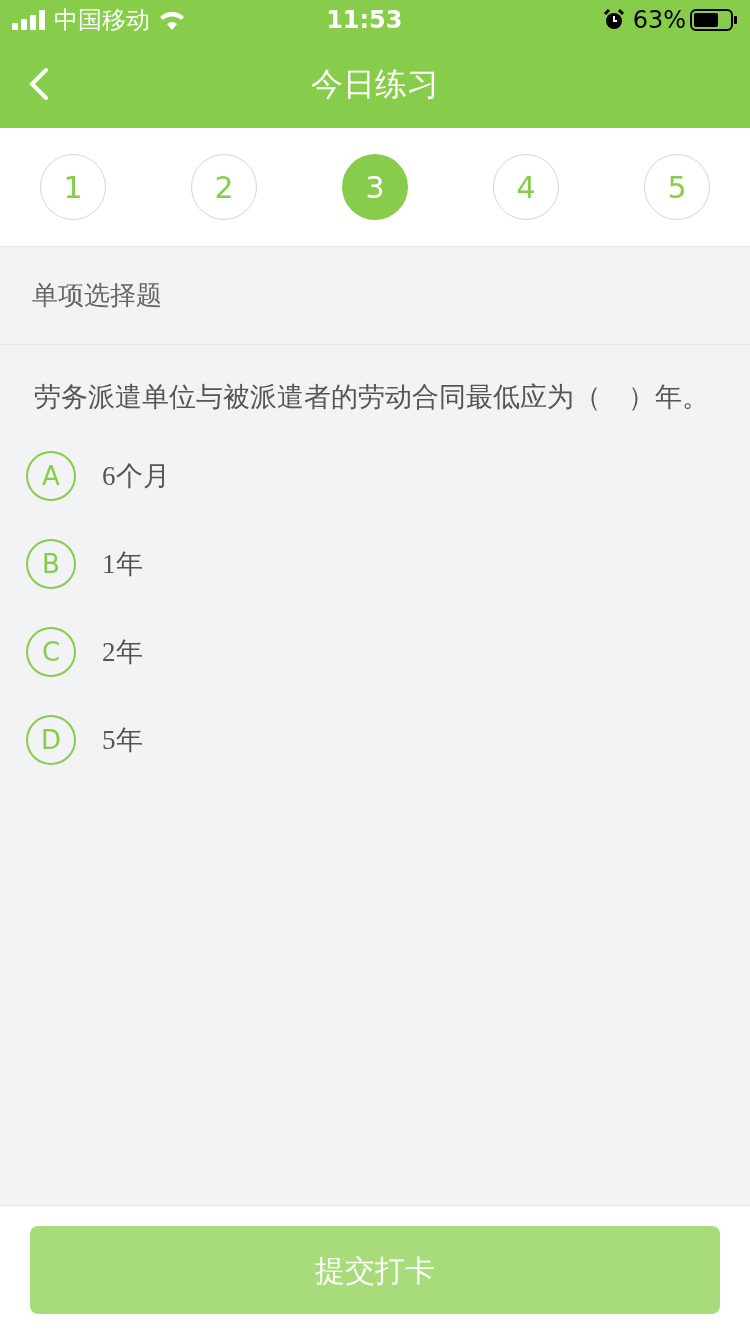 The image size is (750, 1334). Describe the element at coordinates (714, 20) in the screenshot. I see `battery-icon` at that location.